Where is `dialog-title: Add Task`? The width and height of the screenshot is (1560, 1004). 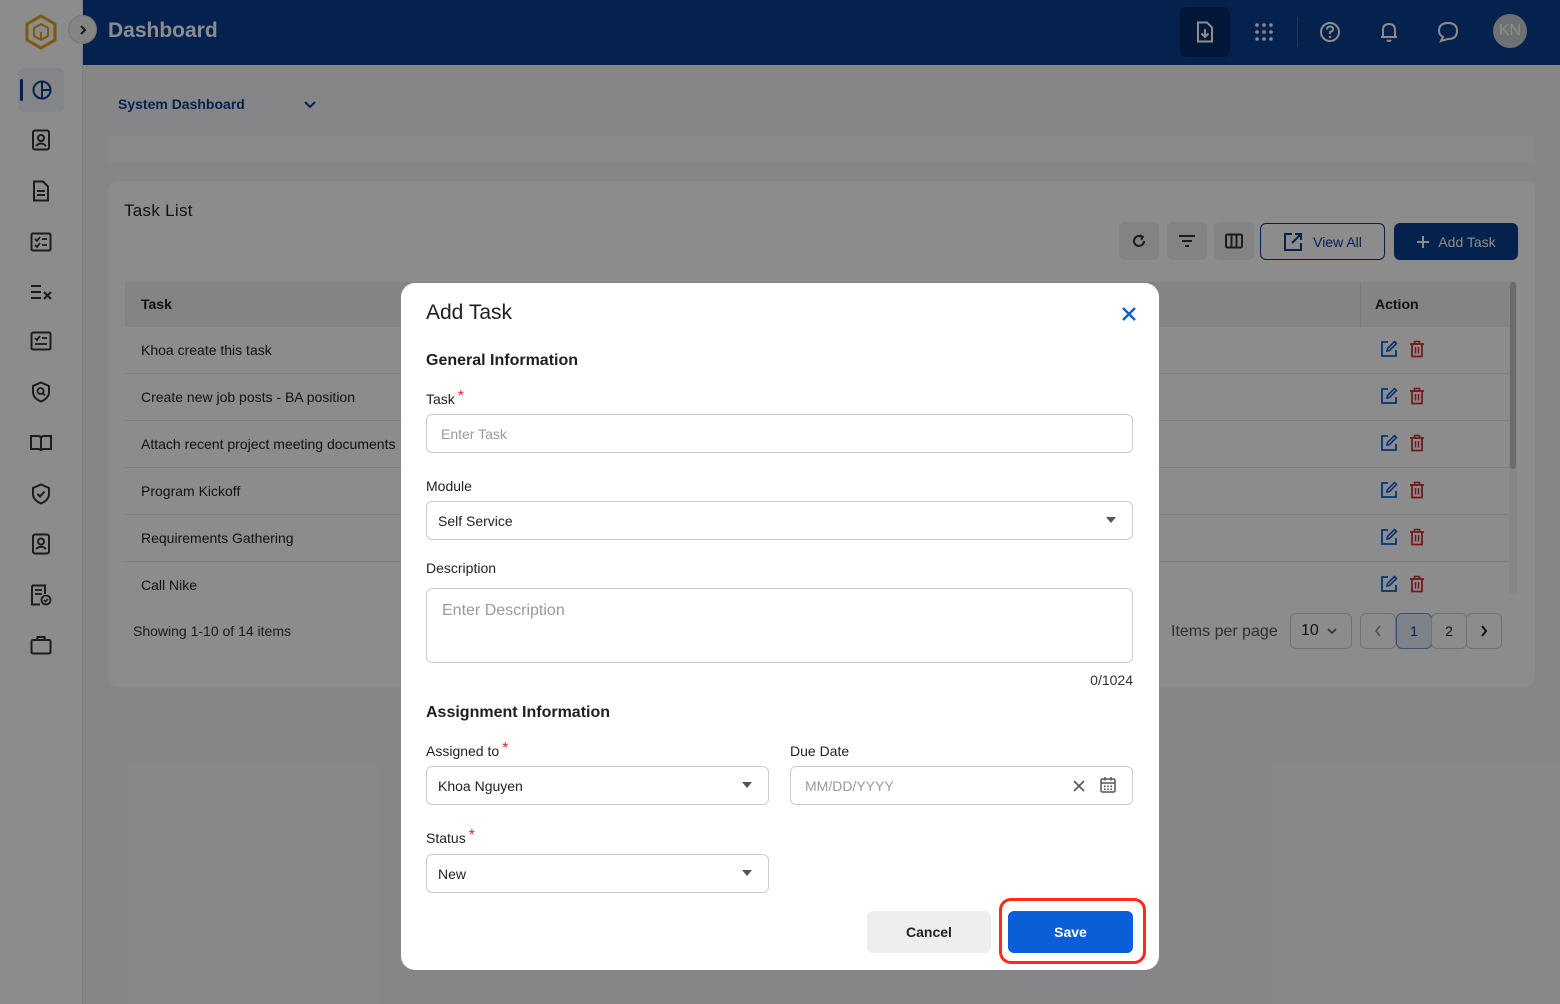
dialog-title: Add Task is located at coordinates (469, 312).